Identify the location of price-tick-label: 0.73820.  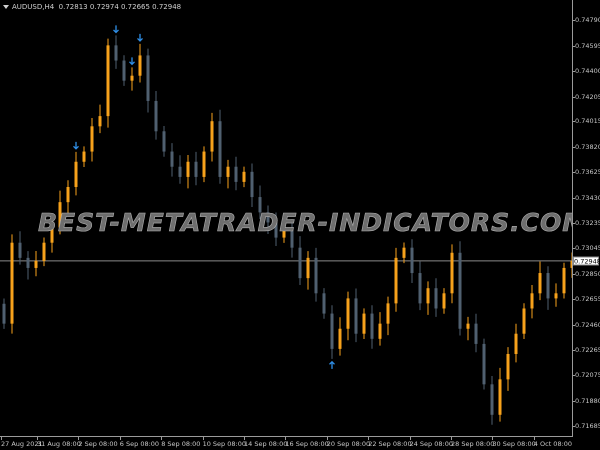
(586, 146).